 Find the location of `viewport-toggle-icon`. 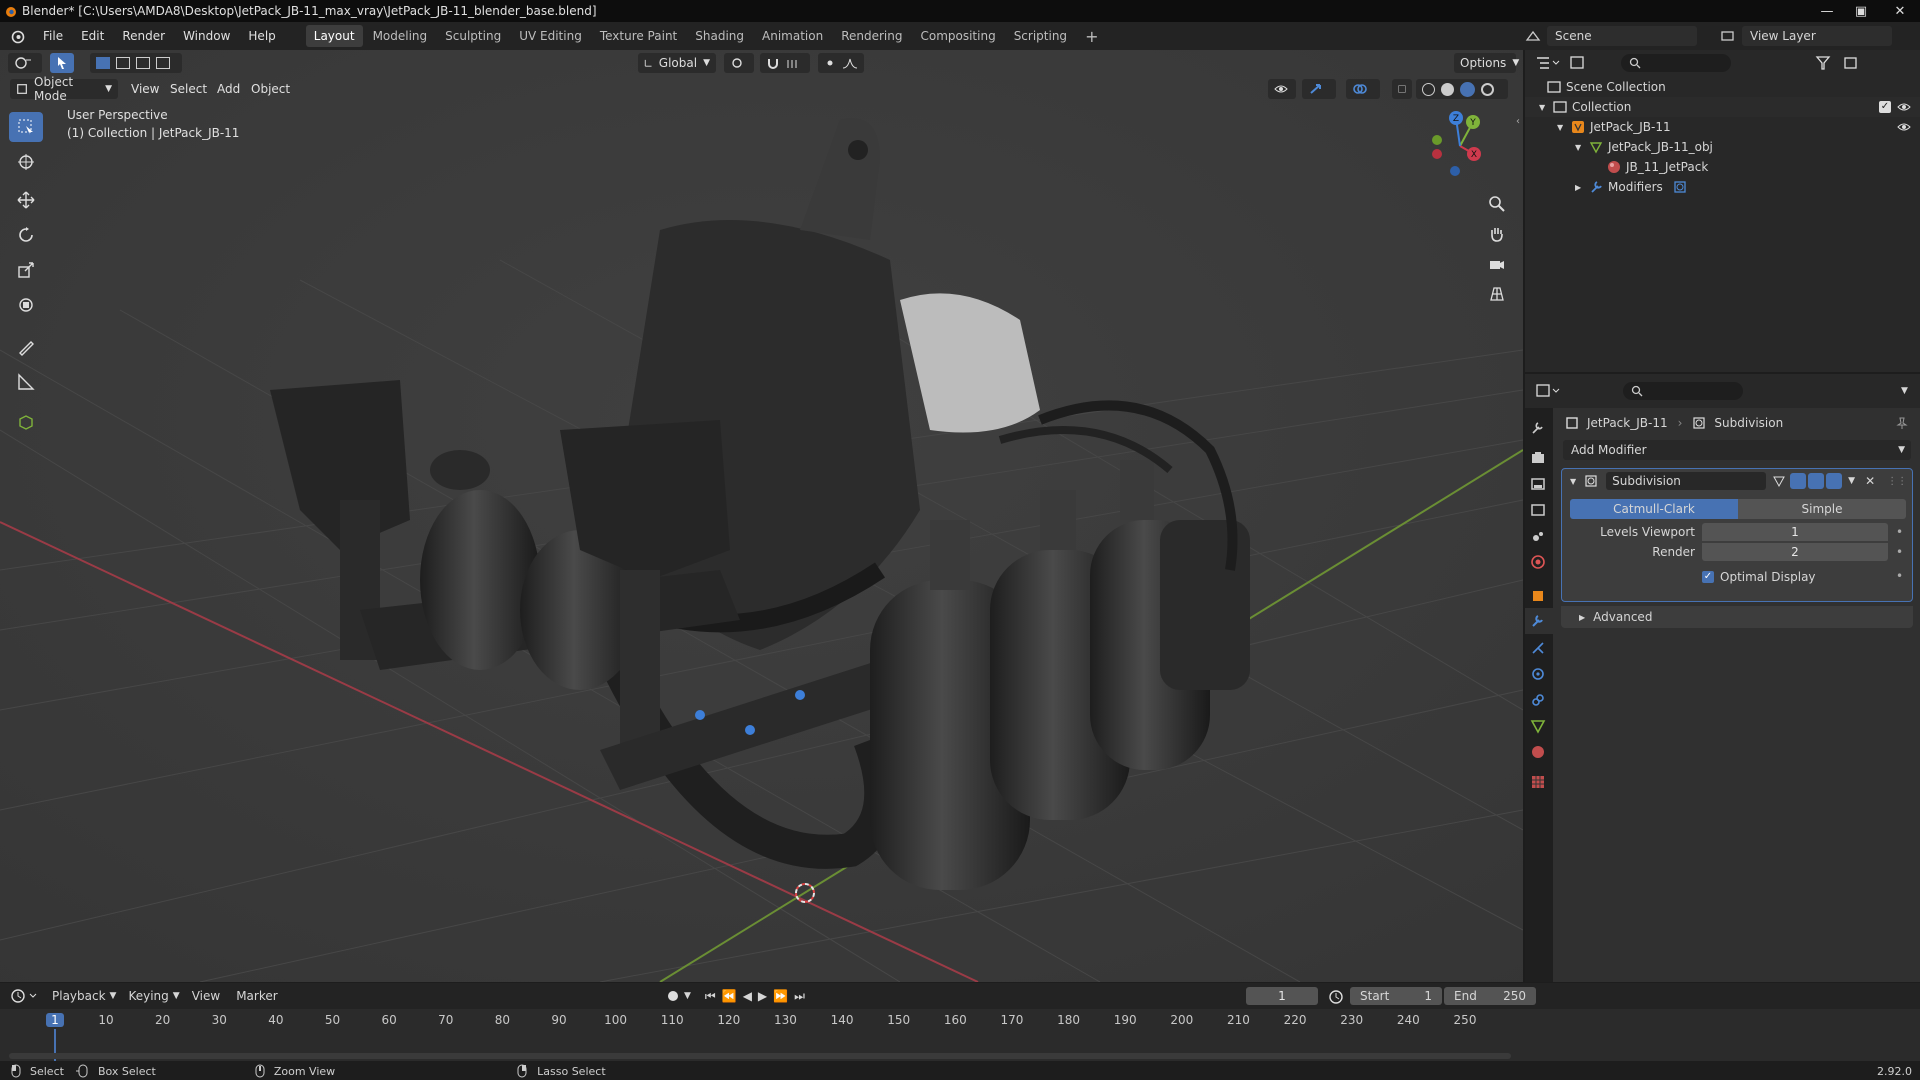

viewport-toggle-icon is located at coordinates (1816, 481).